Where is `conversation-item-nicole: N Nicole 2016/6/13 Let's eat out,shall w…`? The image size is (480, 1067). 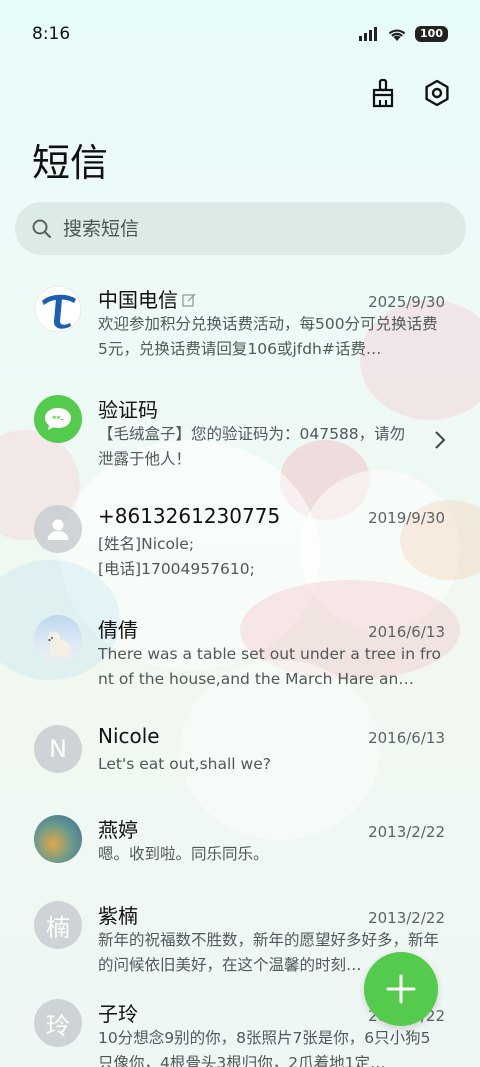
conversation-item-nicole: N Nicole 2016/6/13 Let's eat out,shall w… is located at coordinates (240, 757).